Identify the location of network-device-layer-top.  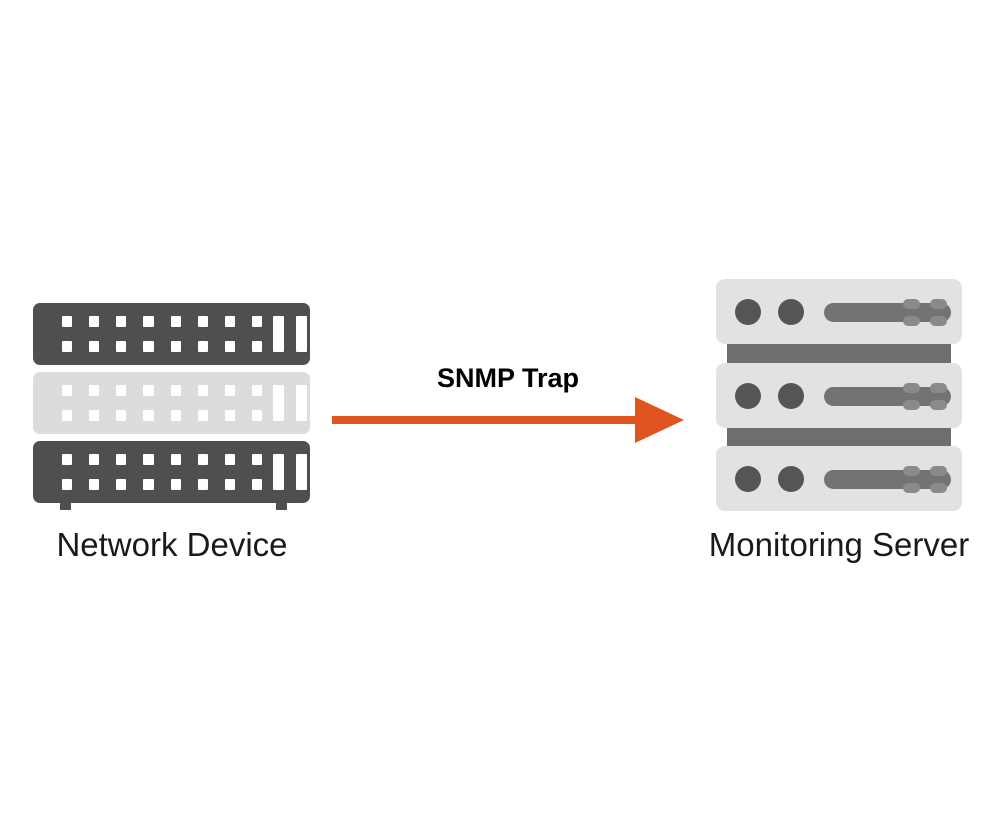
(171, 334).